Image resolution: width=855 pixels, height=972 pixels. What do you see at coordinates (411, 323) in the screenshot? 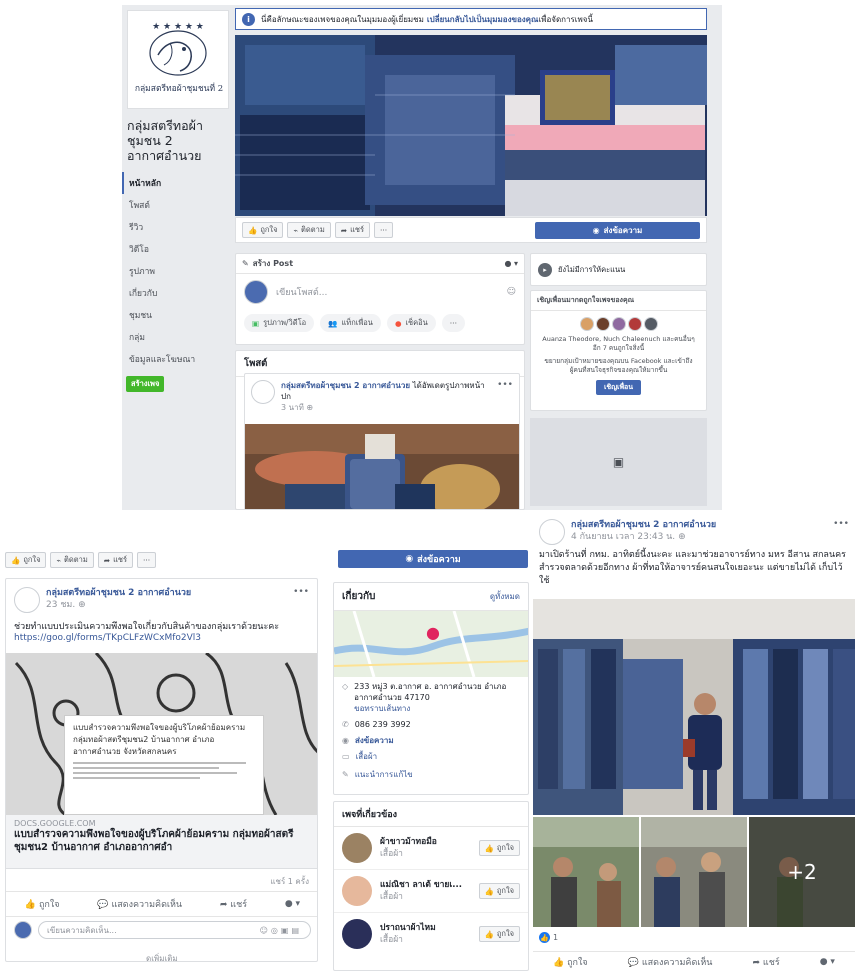
I see `checkin-button: ● เช็คอิน` at bounding box center [411, 323].